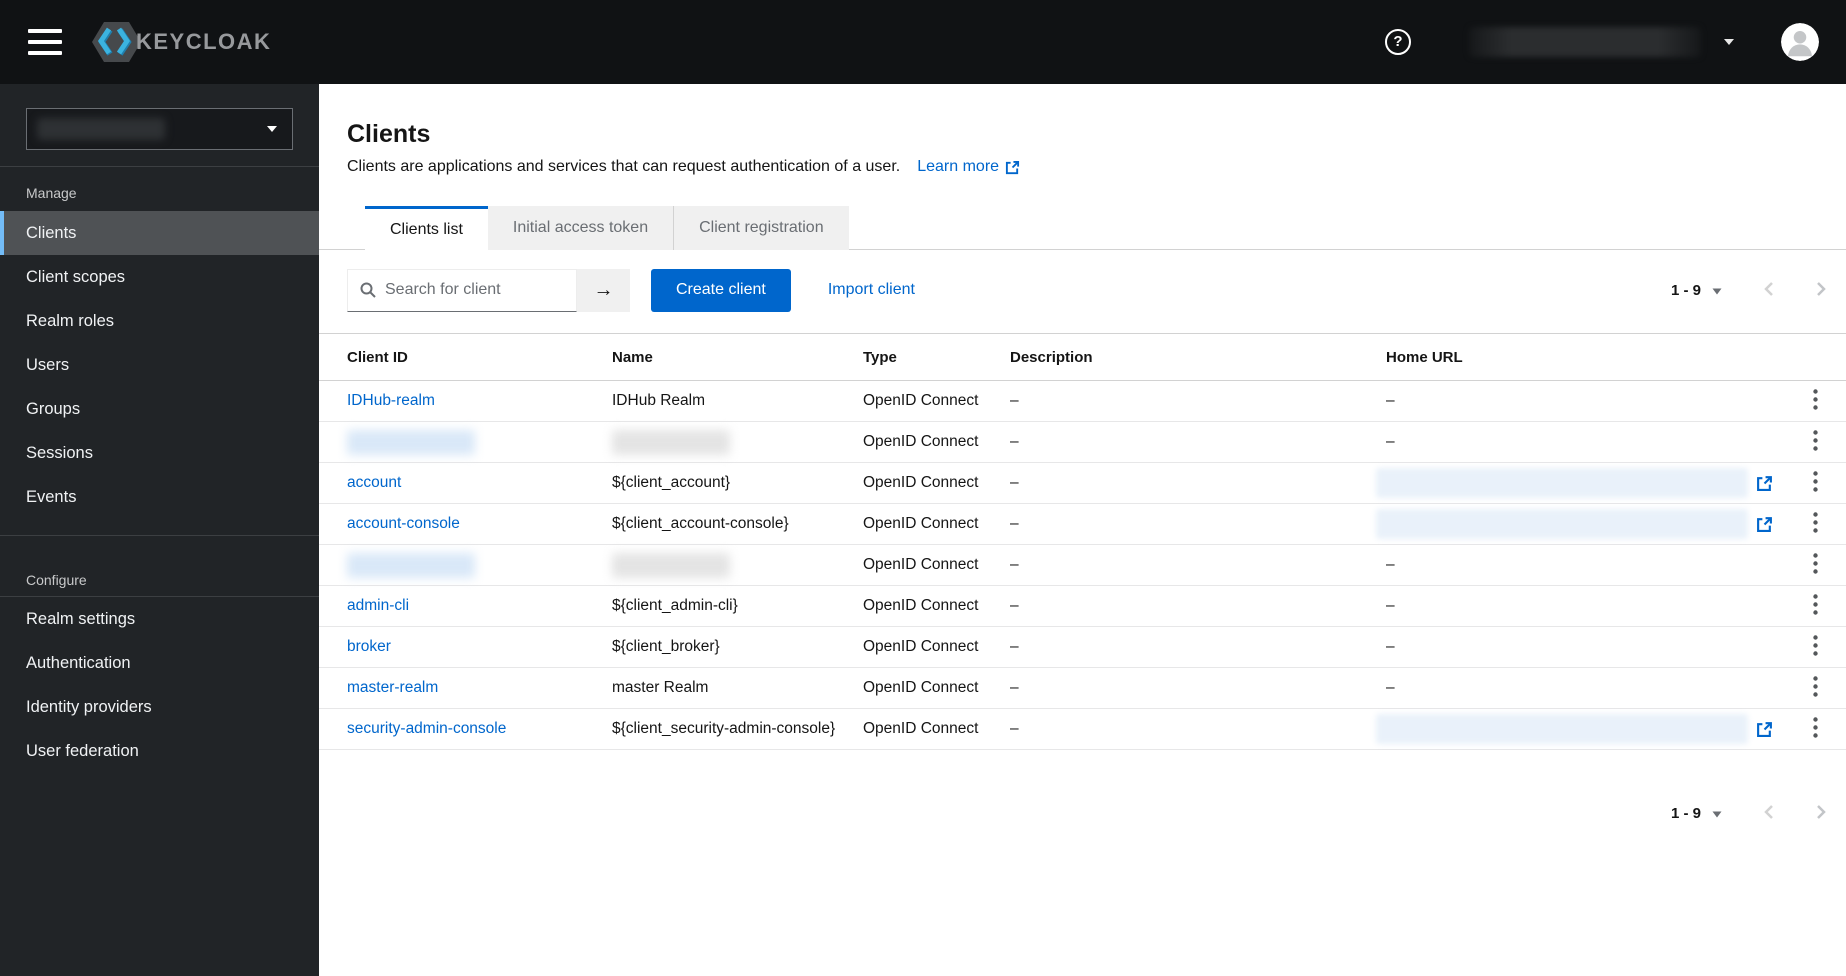 The height and width of the screenshot is (976, 1846). Describe the element at coordinates (159, 129) in the screenshot. I see `realm-selector-dropdown` at that location.